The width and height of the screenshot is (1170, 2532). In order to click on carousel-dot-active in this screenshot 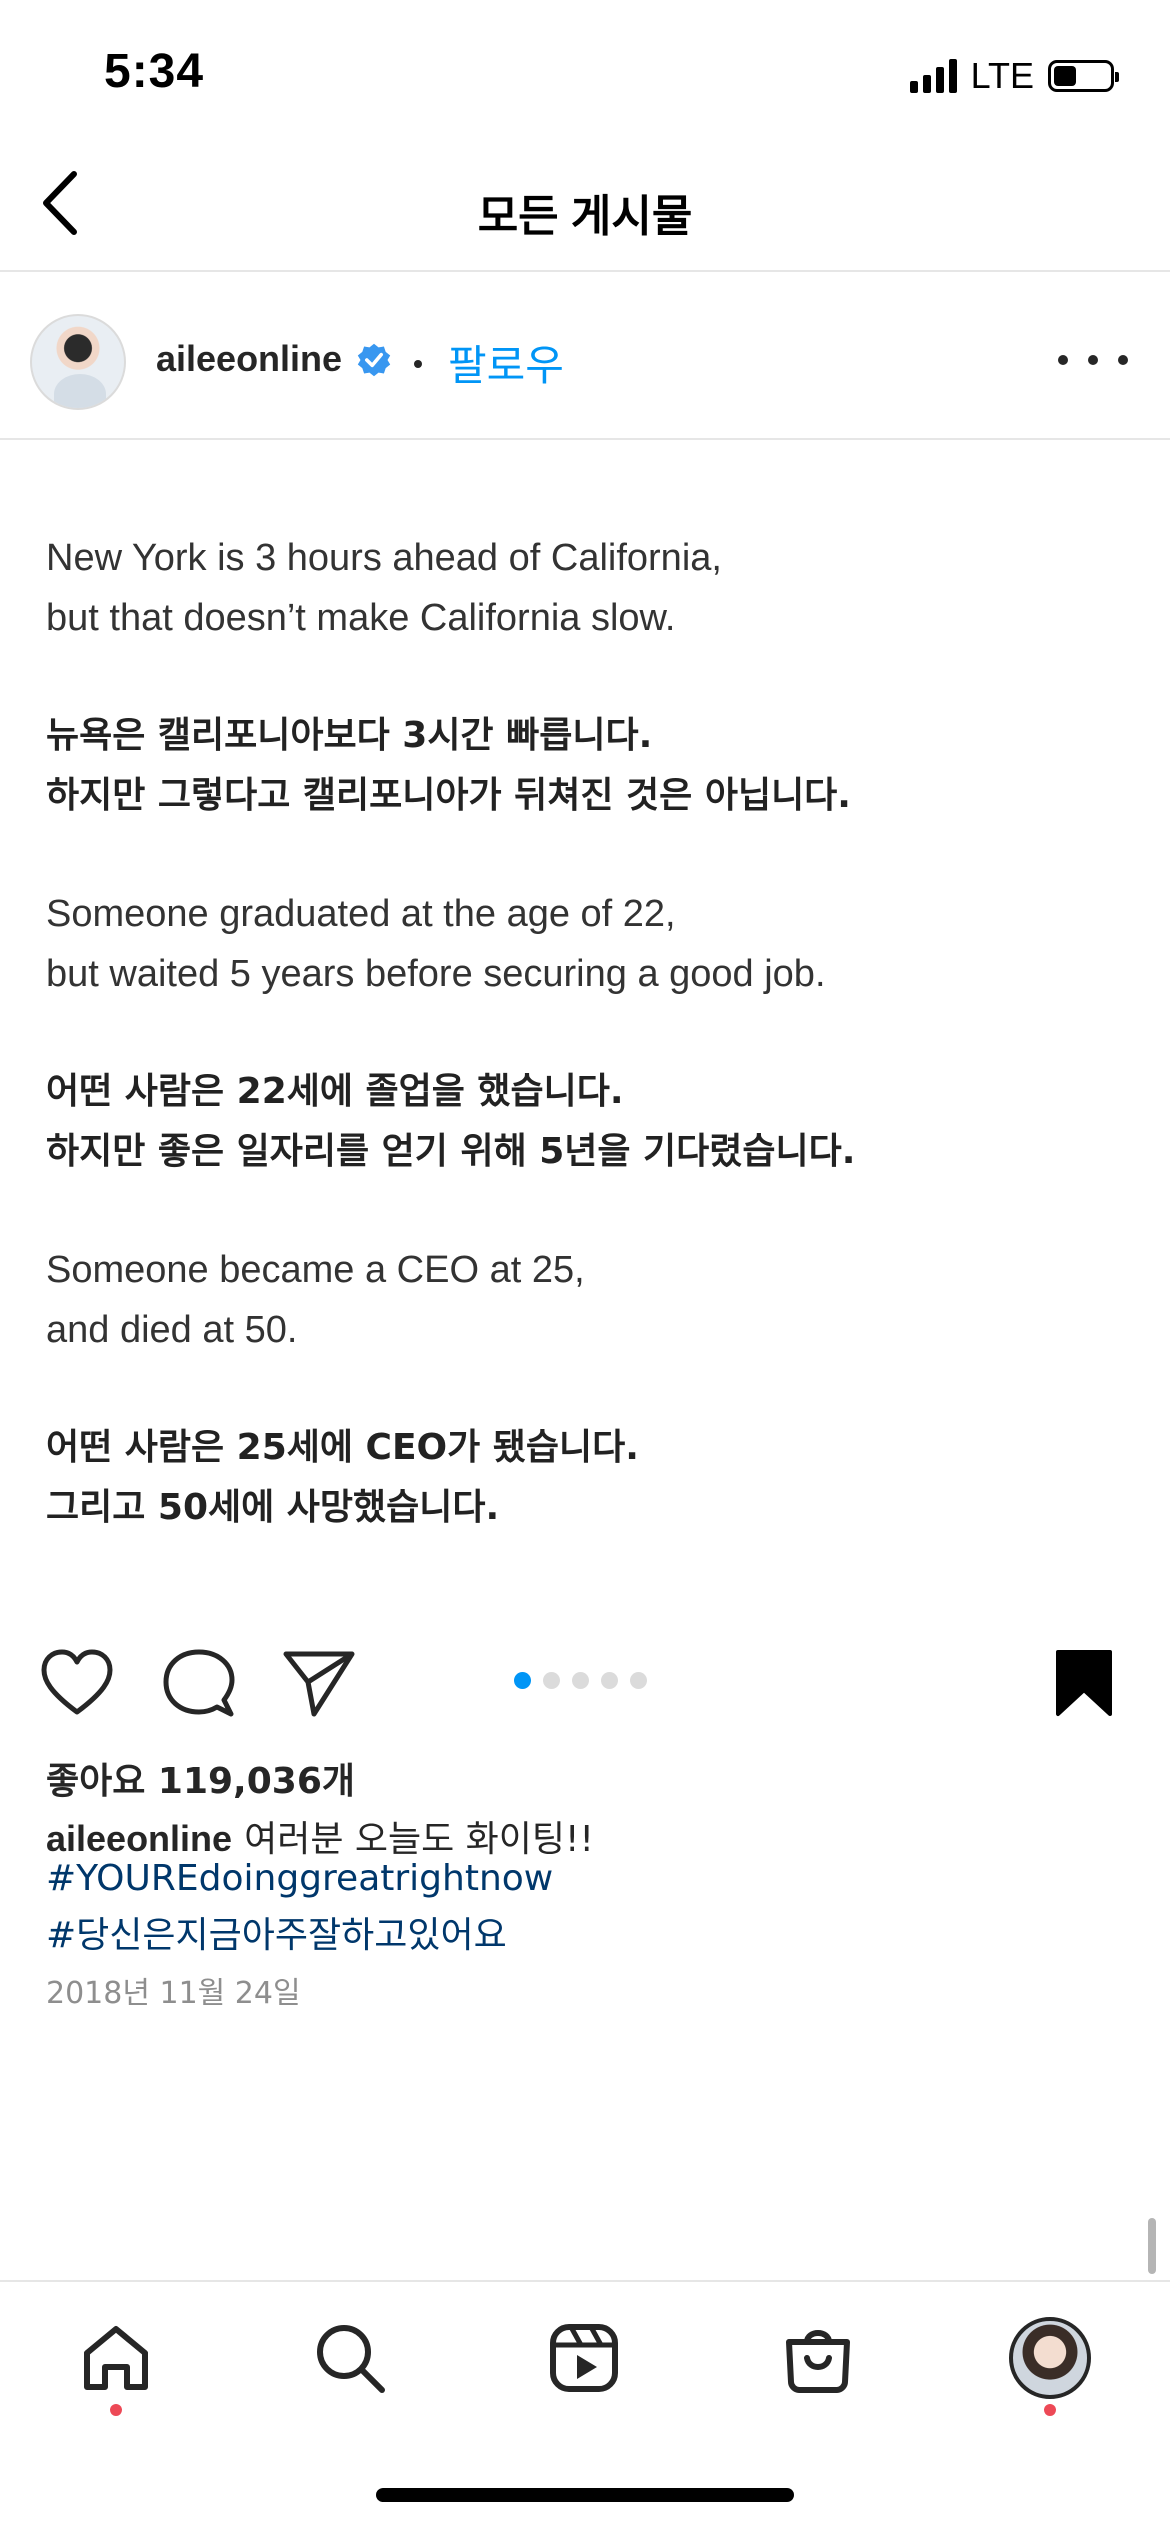, I will do `click(522, 1680)`.